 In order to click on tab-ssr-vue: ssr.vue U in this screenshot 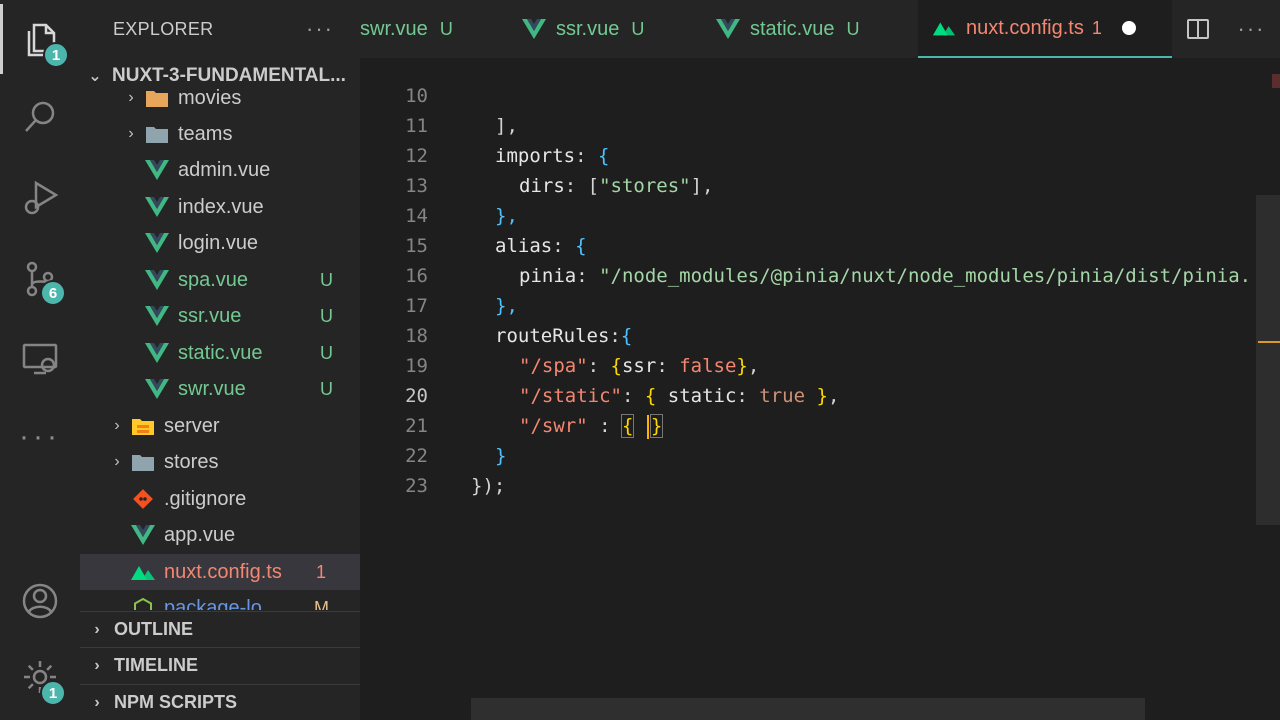, I will do `click(583, 29)`.